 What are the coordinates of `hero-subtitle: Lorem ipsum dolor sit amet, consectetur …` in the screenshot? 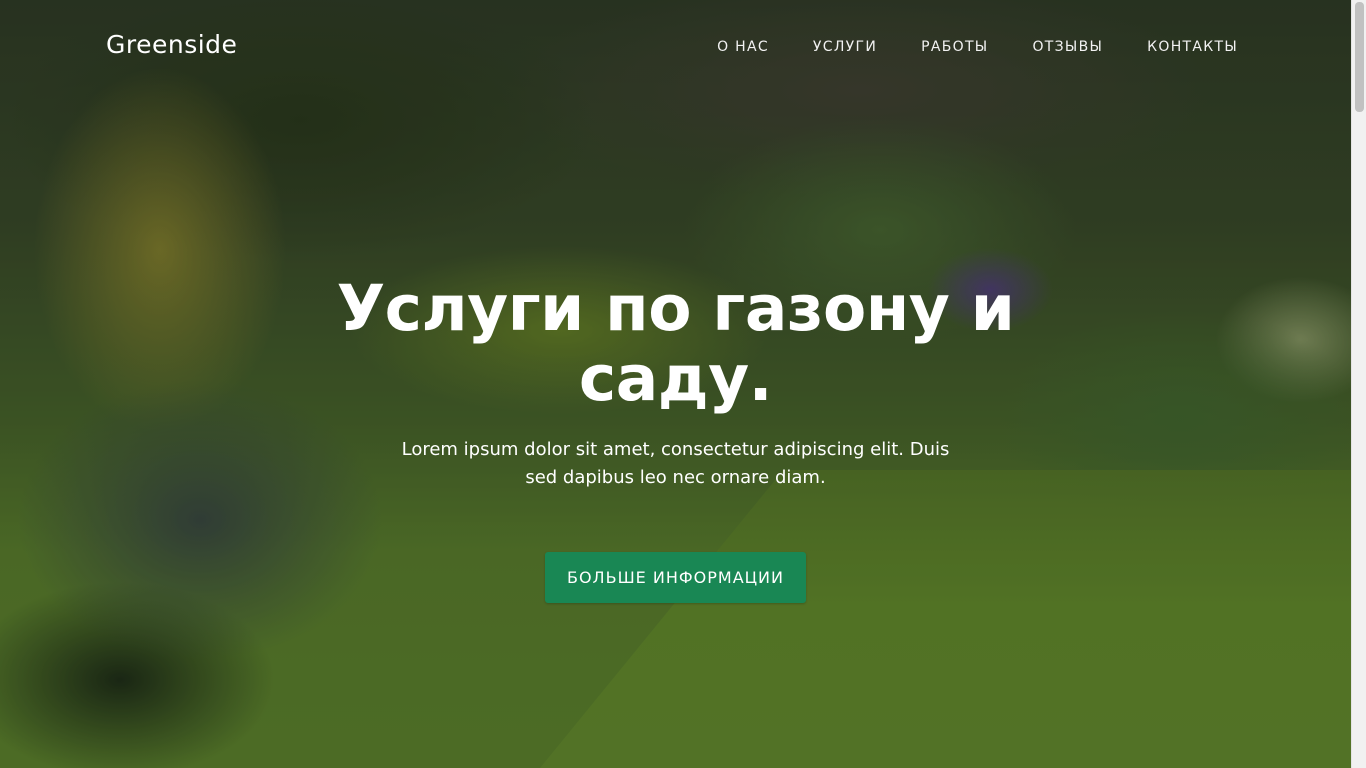 It's located at (675, 463).